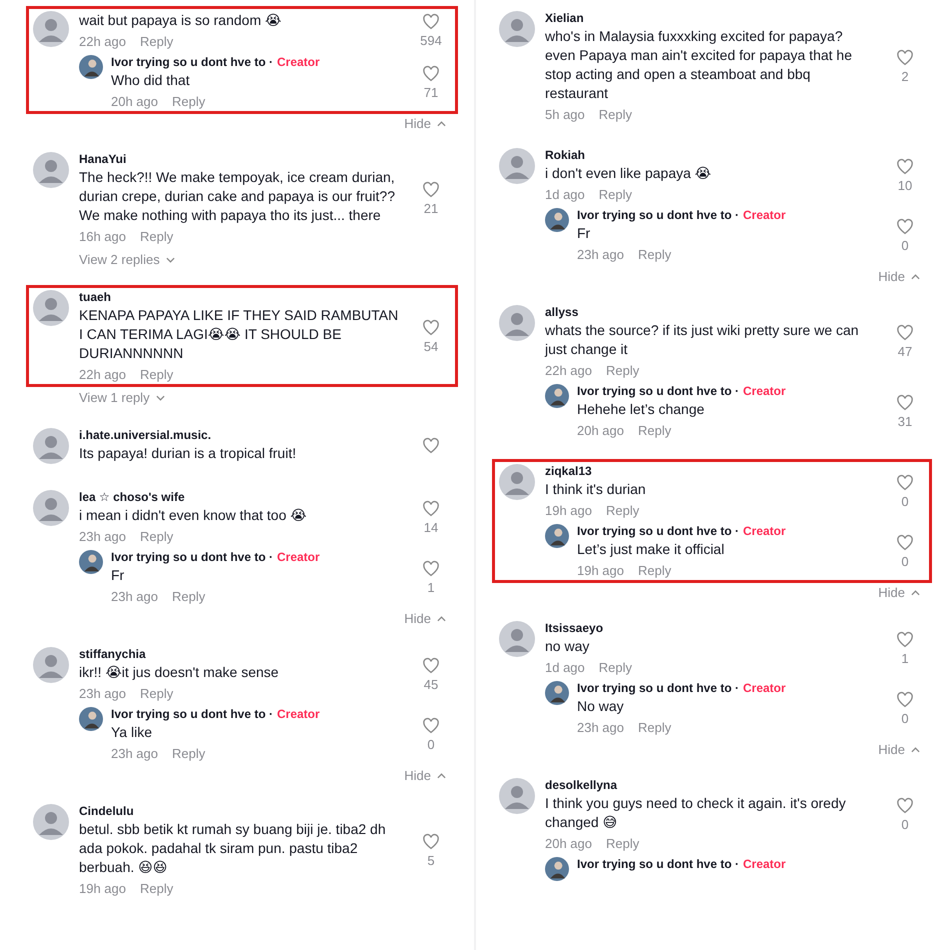  Describe the element at coordinates (102, 888) in the screenshot. I see `timestamp: 19h ago` at that location.